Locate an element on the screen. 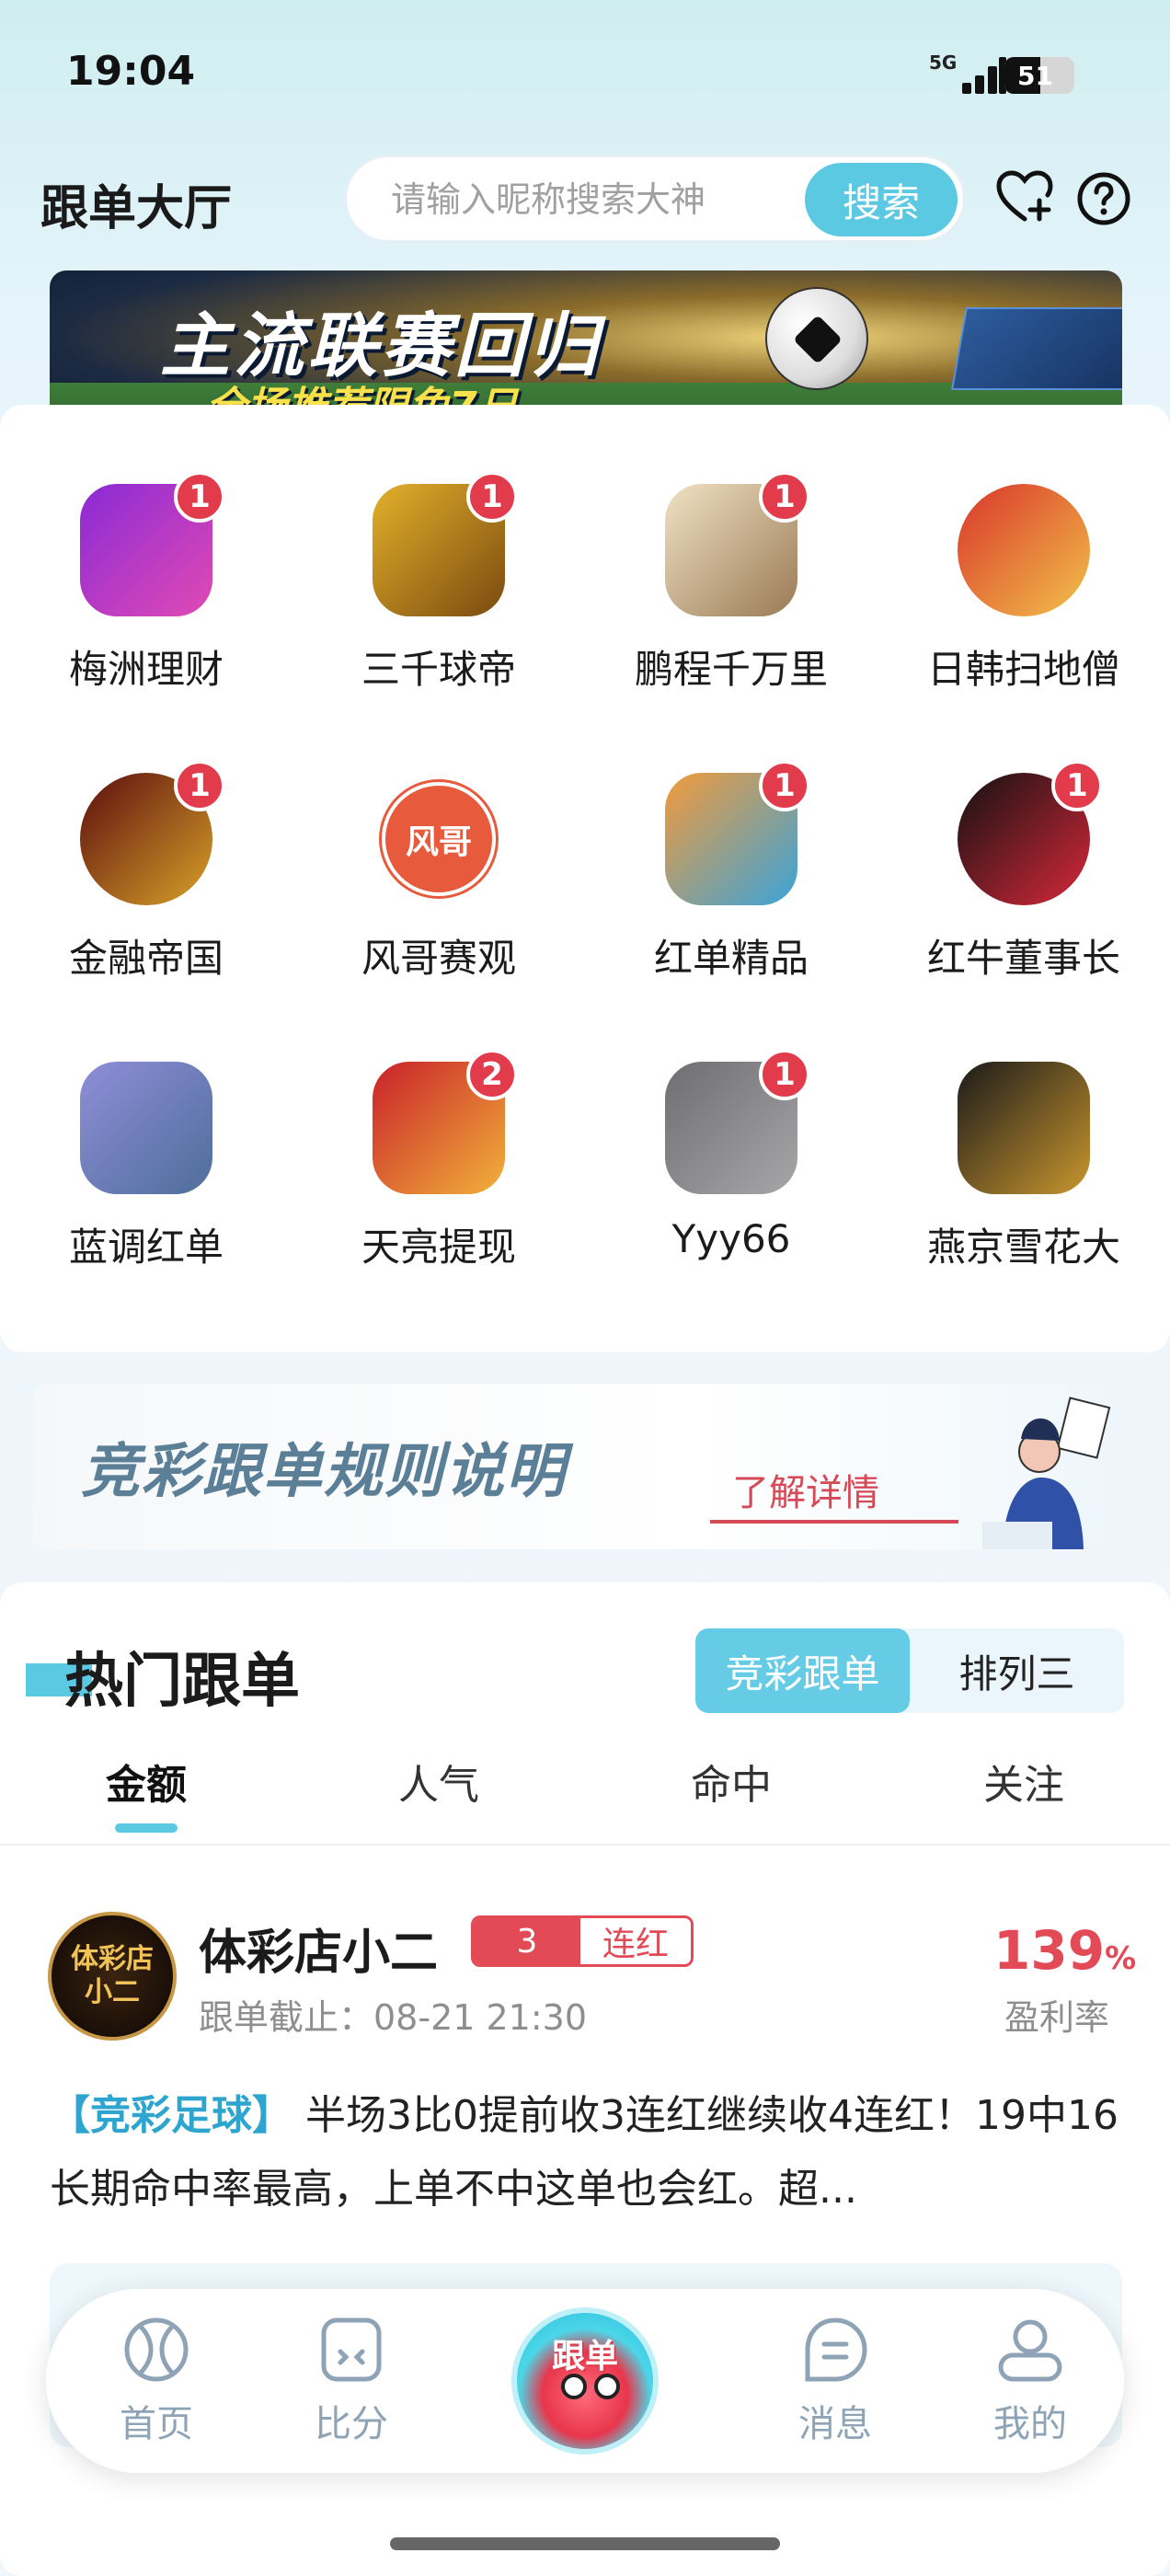 The image size is (1170, 2576). expert-name: 红牛董事长 is located at coordinates (1023, 958).